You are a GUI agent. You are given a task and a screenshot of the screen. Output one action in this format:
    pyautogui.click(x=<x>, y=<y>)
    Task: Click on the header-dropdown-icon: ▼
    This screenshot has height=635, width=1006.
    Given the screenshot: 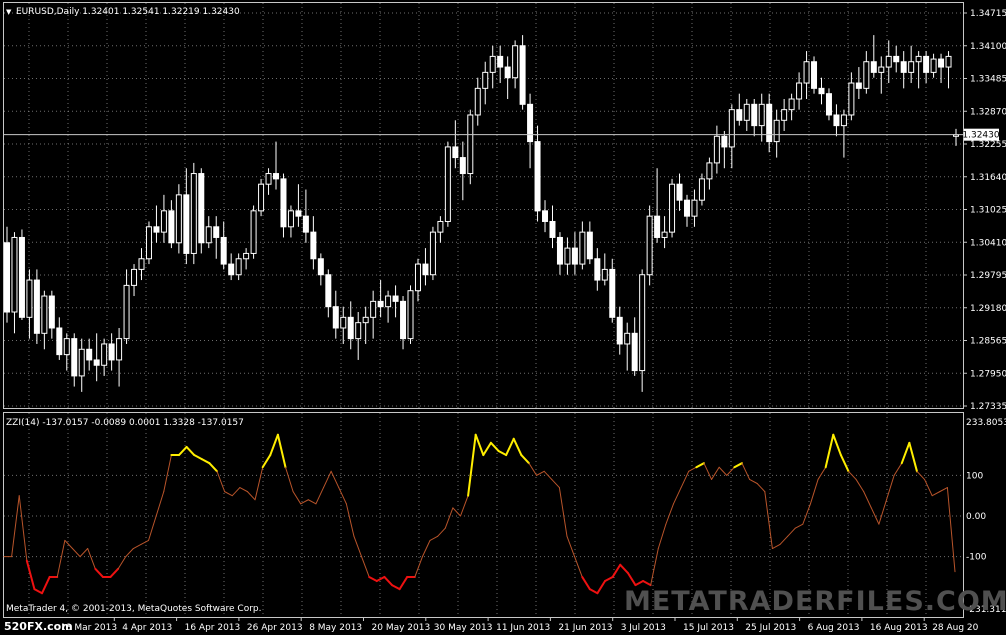 What is the action you would take?
    pyautogui.click(x=9, y=12)
    